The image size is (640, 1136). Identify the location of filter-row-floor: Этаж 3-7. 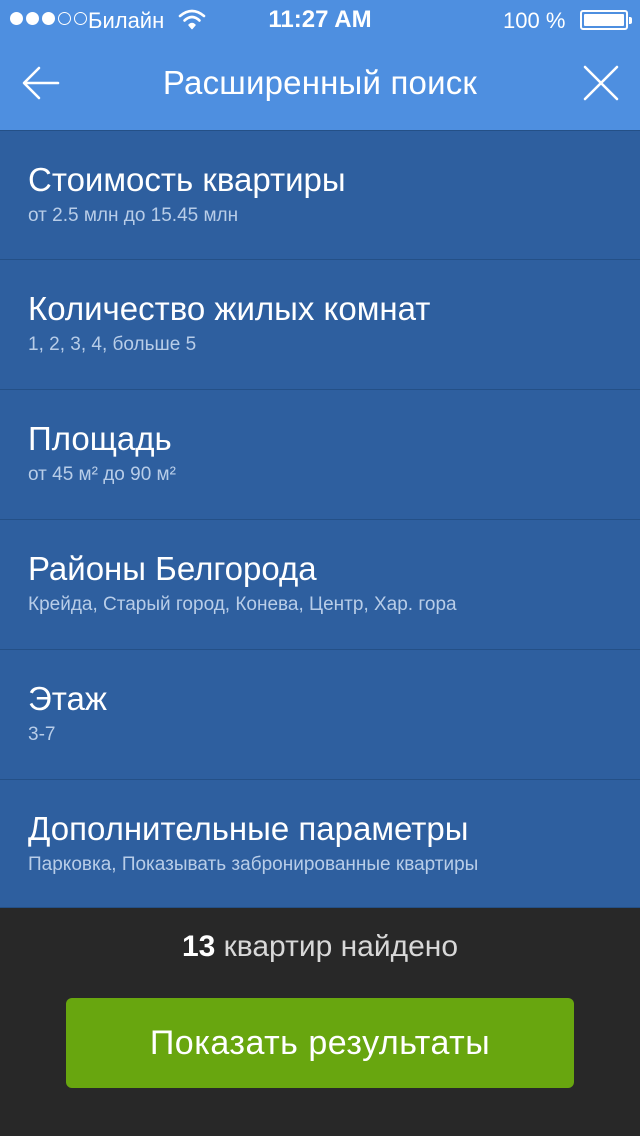
(320, 715).